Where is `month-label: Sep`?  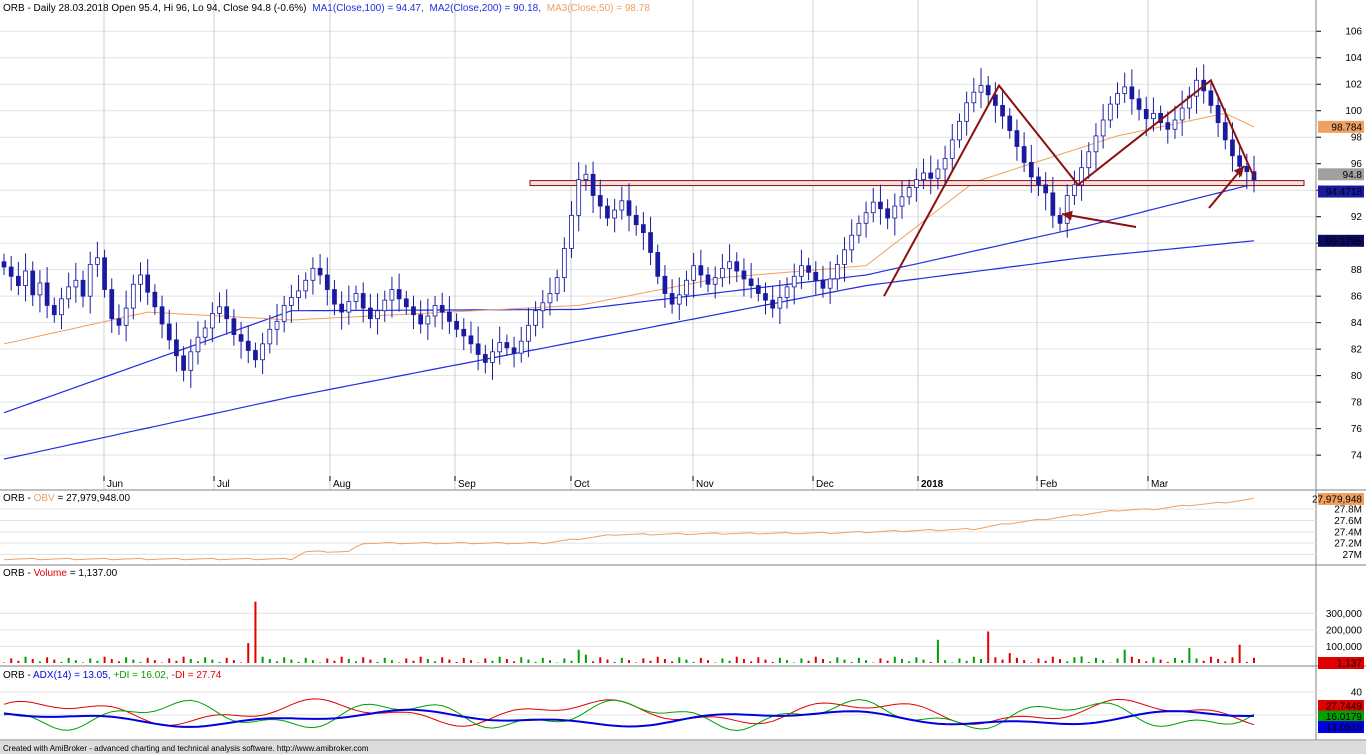
month-label: Sep is located at coordinates (467, 484).